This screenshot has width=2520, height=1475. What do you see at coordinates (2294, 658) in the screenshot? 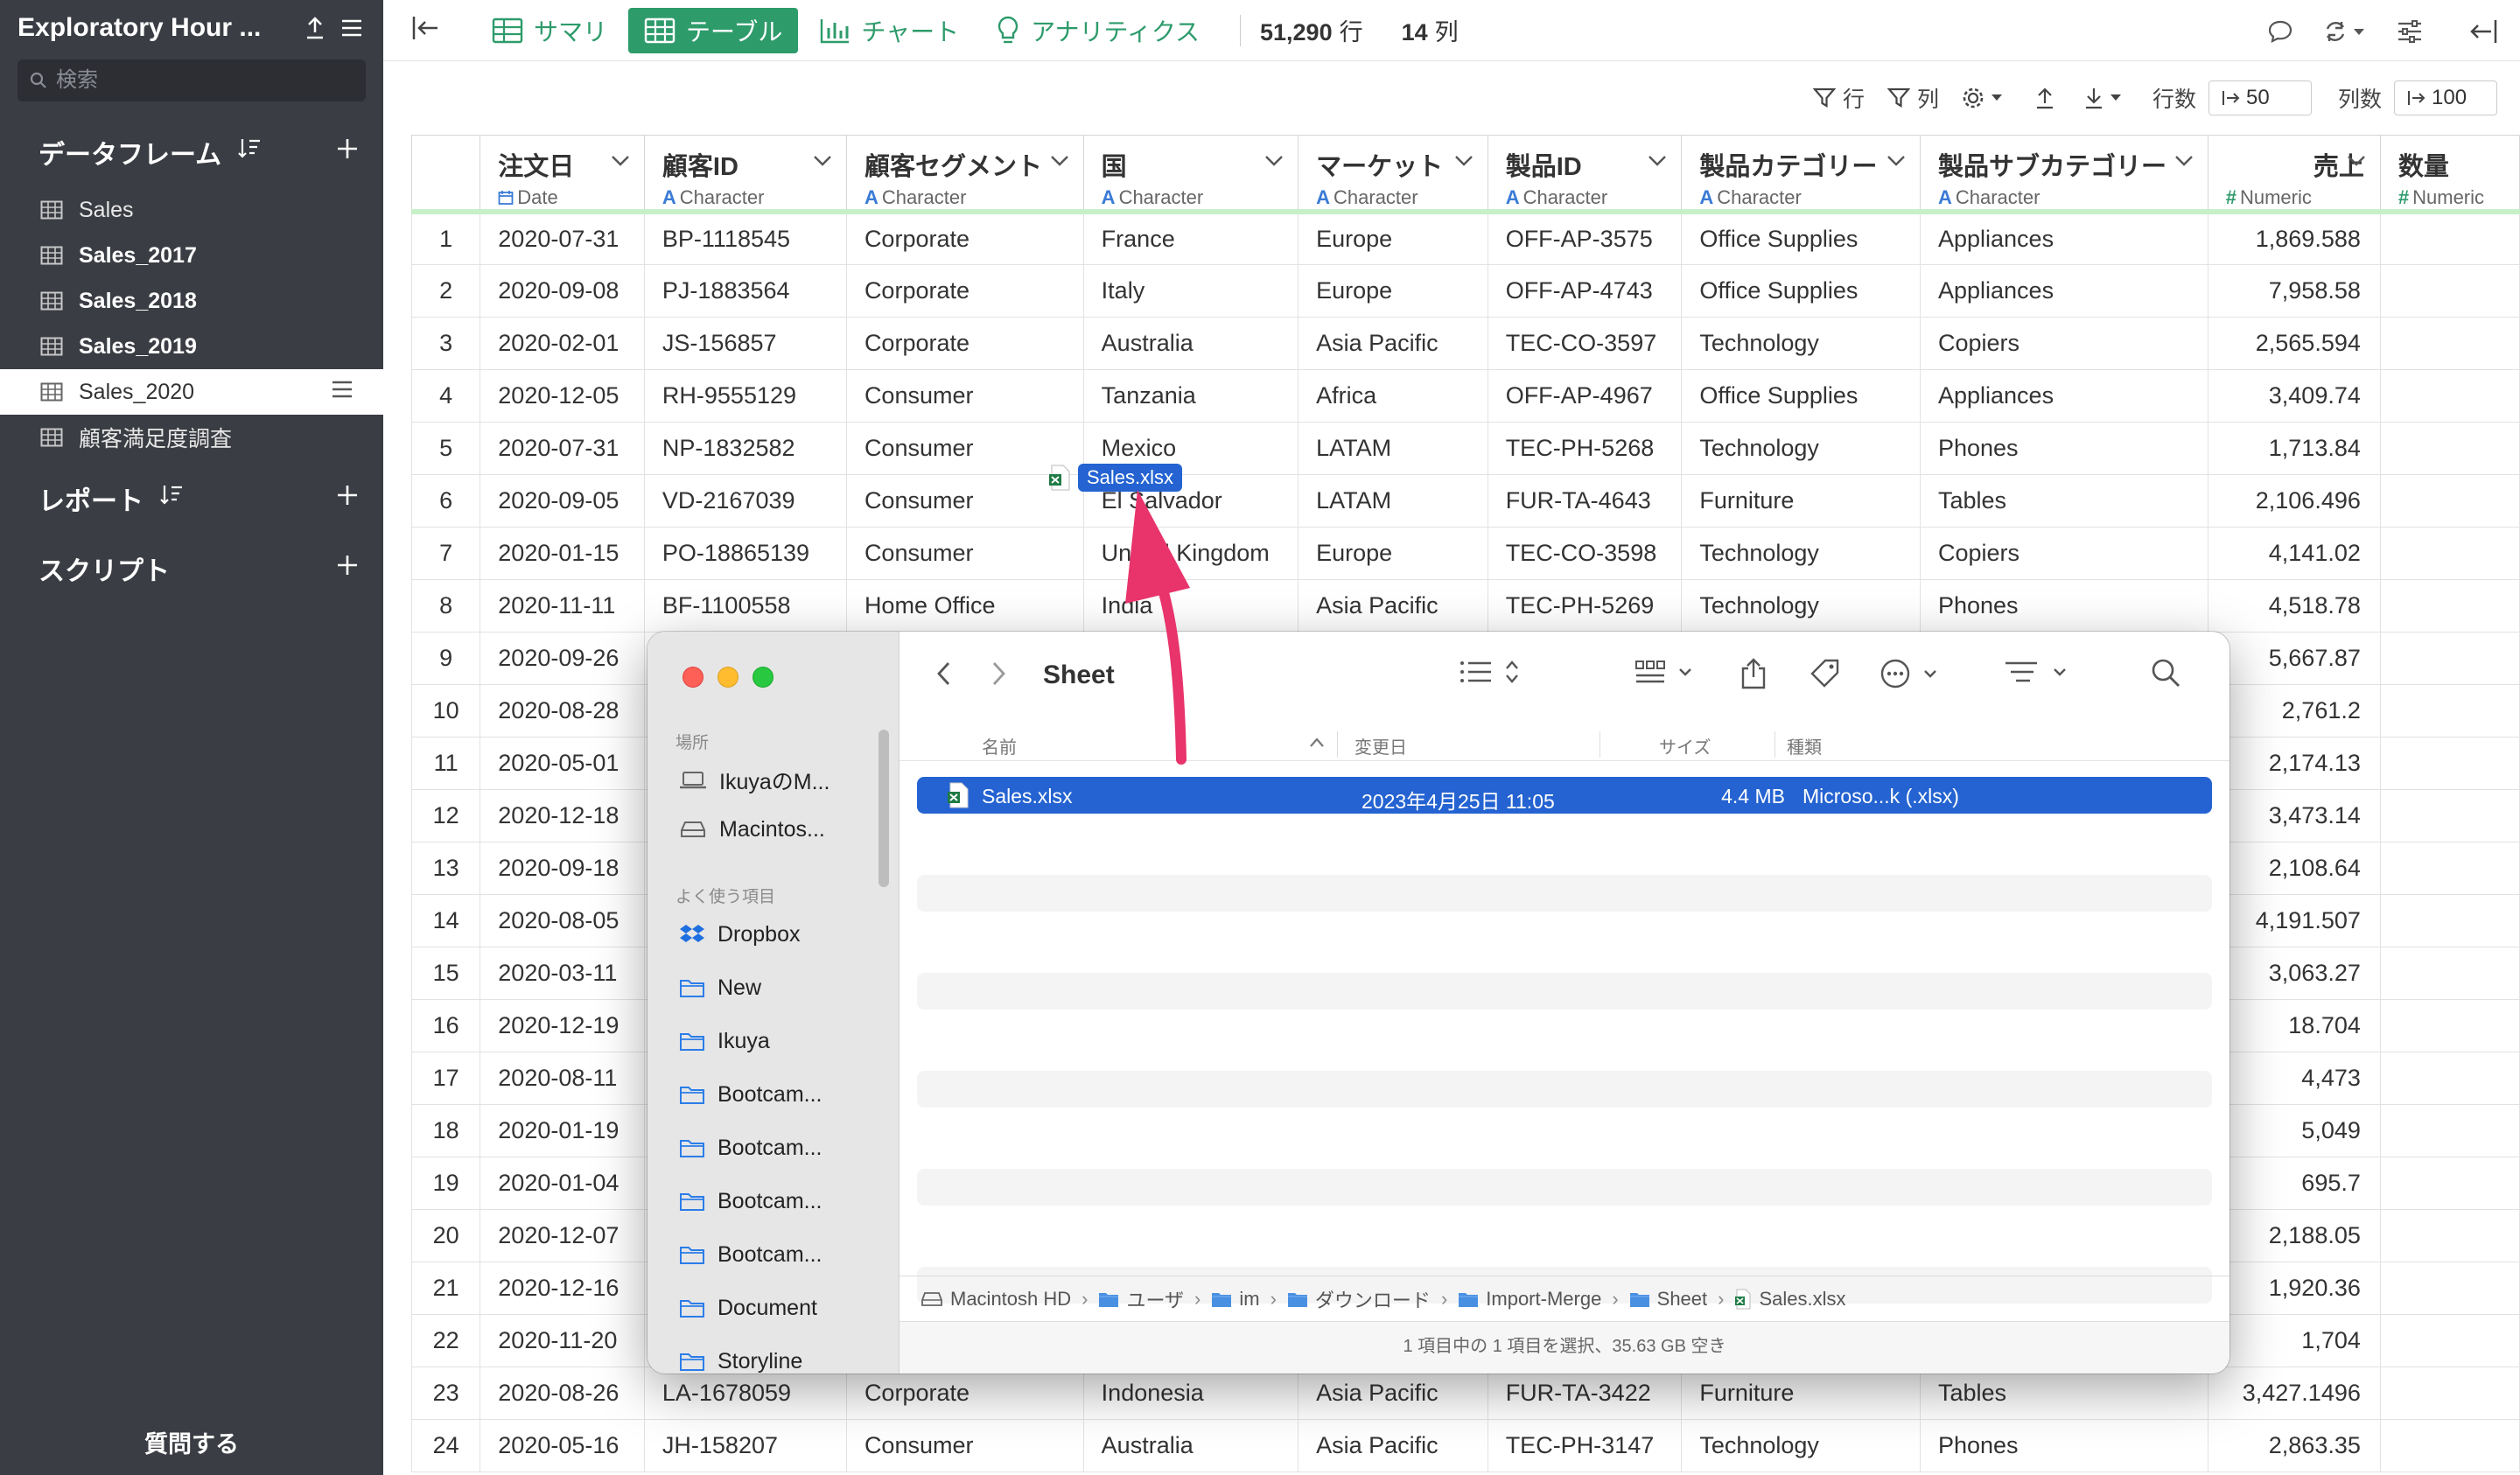
I see `table-cell: 5,667.87` at bounding box center [2294, 658].